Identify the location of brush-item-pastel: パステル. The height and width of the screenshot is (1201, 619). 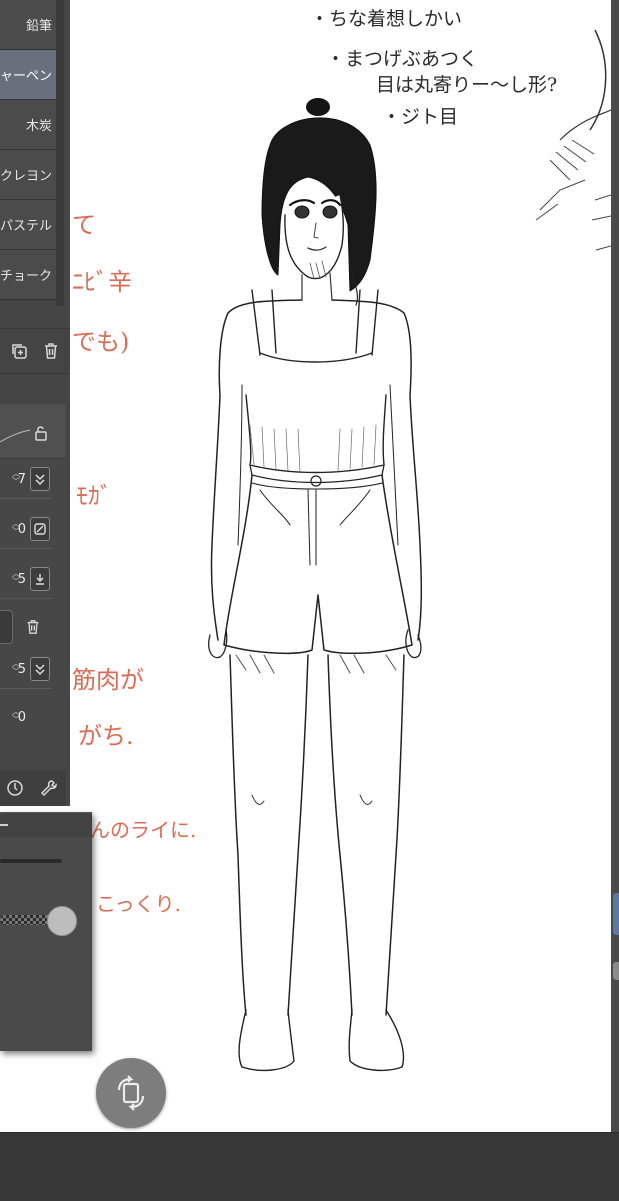
(28, 225).